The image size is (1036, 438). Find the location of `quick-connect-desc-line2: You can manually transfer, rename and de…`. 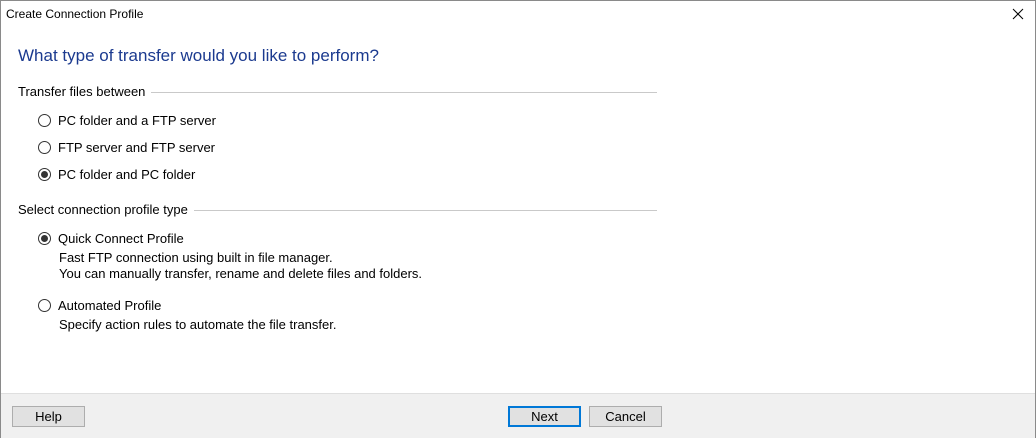

quick-connect-desc-line2: You can manually transfer, rename and de… is located at coordinates (241, 273).